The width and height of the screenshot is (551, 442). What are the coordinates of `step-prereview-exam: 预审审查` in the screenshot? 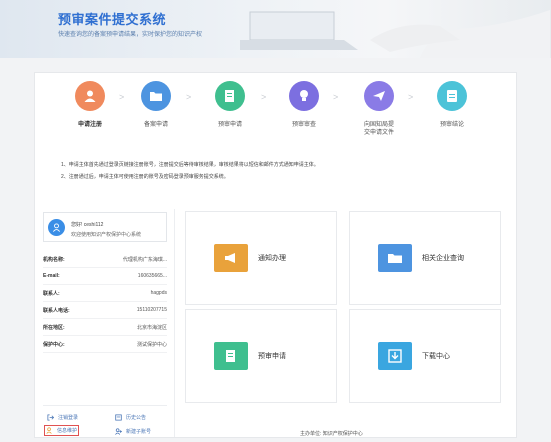 It's located at (304, 105).